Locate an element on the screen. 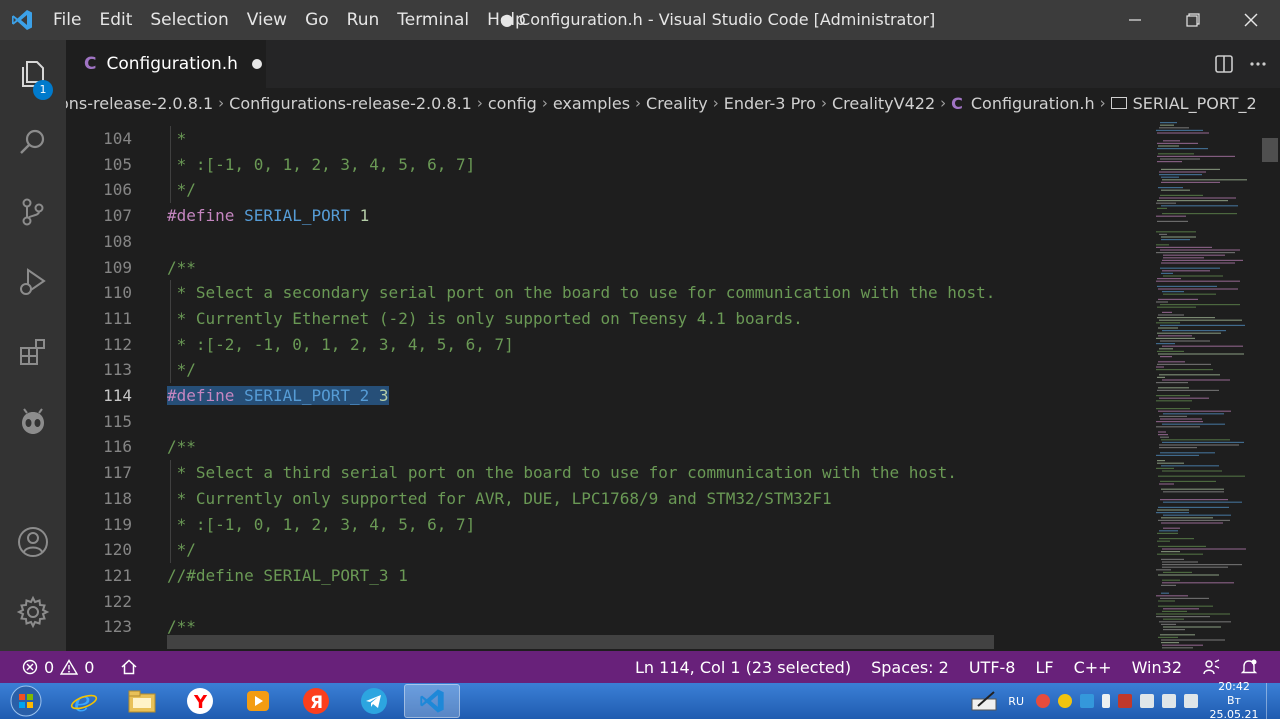 The height and width of the screenshot is (719, 1280). menu-view: View is located at coordinates (267, 20).